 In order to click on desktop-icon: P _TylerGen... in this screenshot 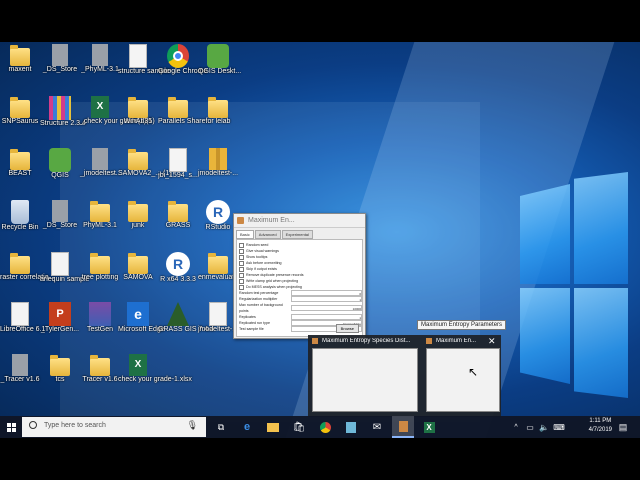, I will do `click(60, 318)`.